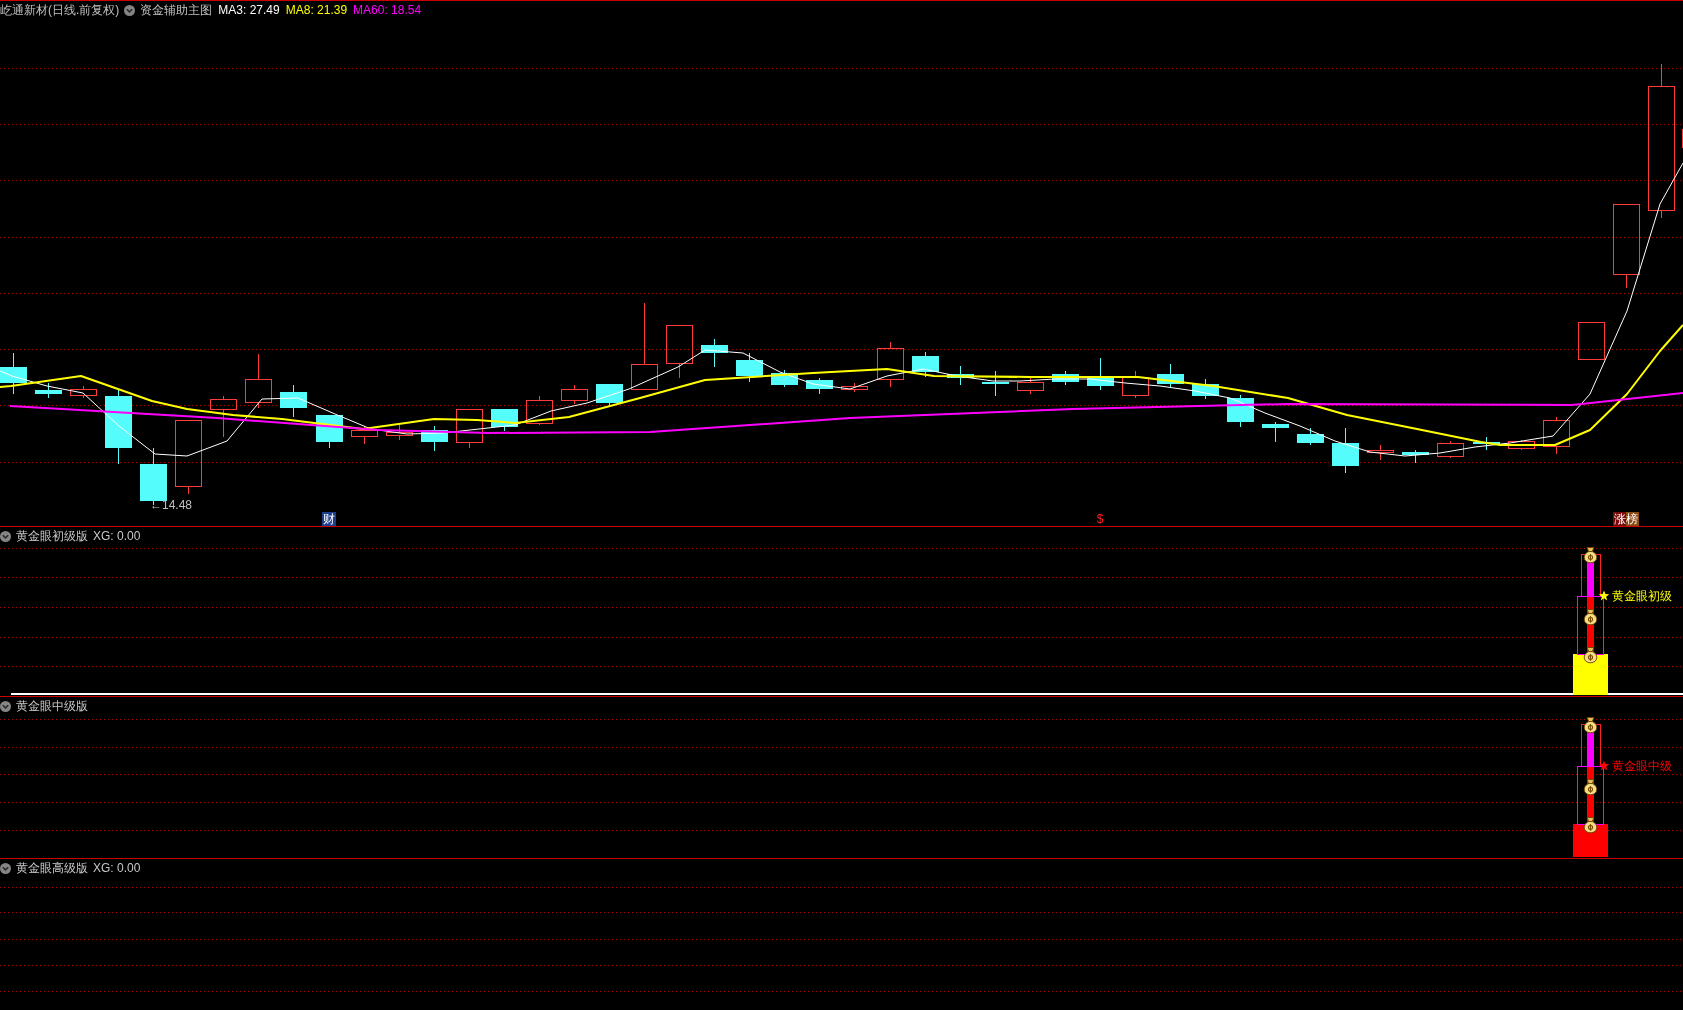  Describe the element at coordinates (1626, 519) in the screenshot. I see `ranking-marker: 涨榜` at that location.